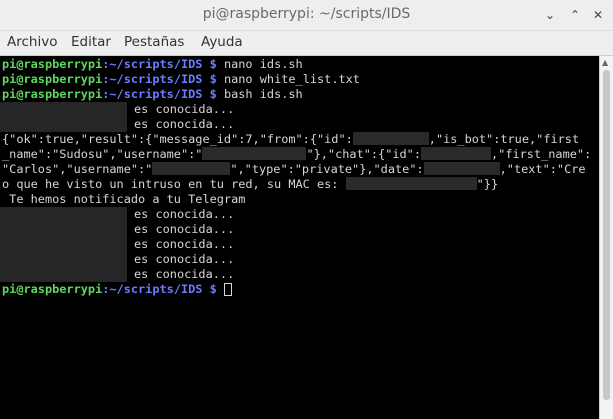 The width and height of the screenshot is (613, 419). What do you see at coordinates (550, 15) in the screenshot?
I see `minimize-button: ⌄` at bounding box center [550, 15].